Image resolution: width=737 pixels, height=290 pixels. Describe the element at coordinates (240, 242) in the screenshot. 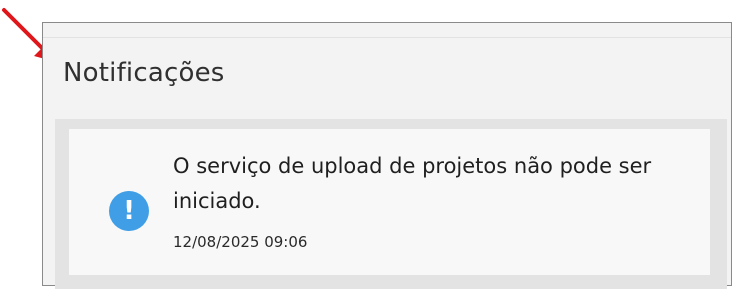

I see `notification-timestamp: 12/08/2025 09:06` at that location.